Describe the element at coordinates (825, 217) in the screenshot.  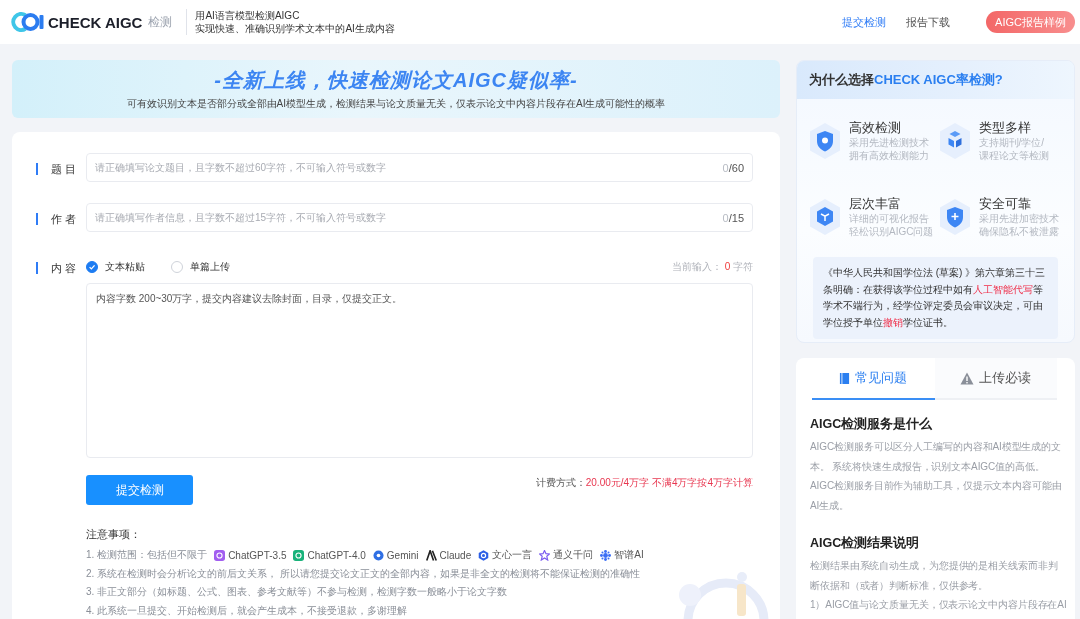
I see `cube-icon` at that location.